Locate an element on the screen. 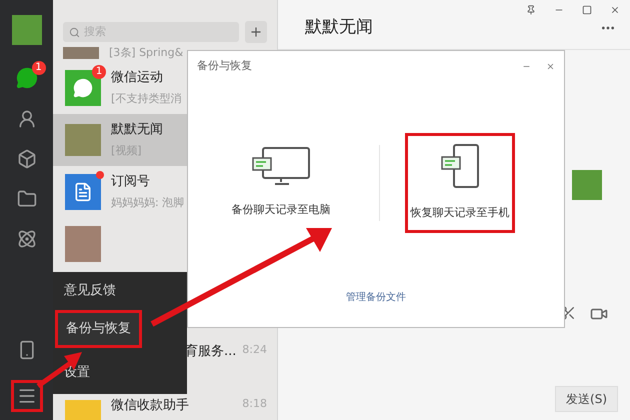 The image size is (630, 420). plus-icon is located at coordinates (256, 32).